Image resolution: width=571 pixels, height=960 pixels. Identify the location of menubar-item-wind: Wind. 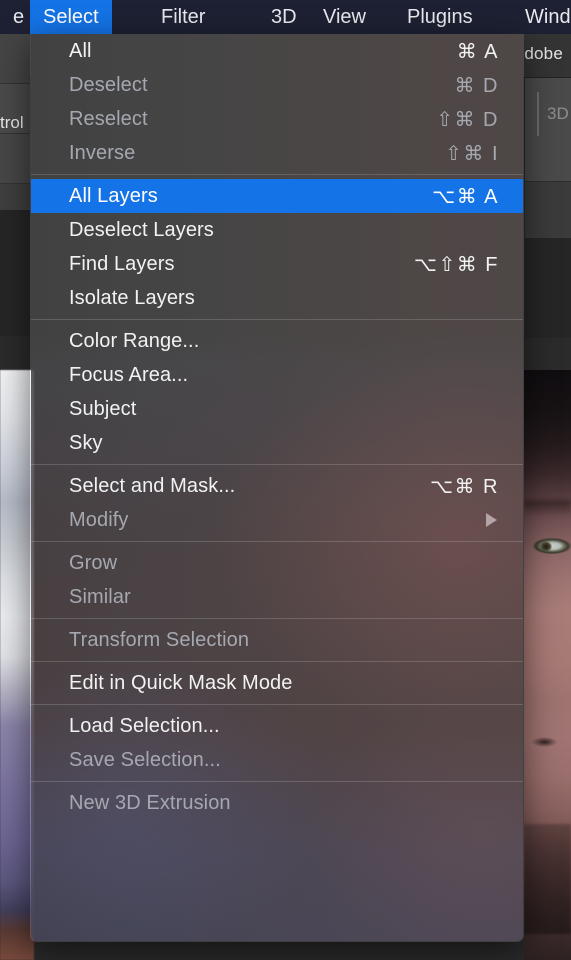
(541, 17).